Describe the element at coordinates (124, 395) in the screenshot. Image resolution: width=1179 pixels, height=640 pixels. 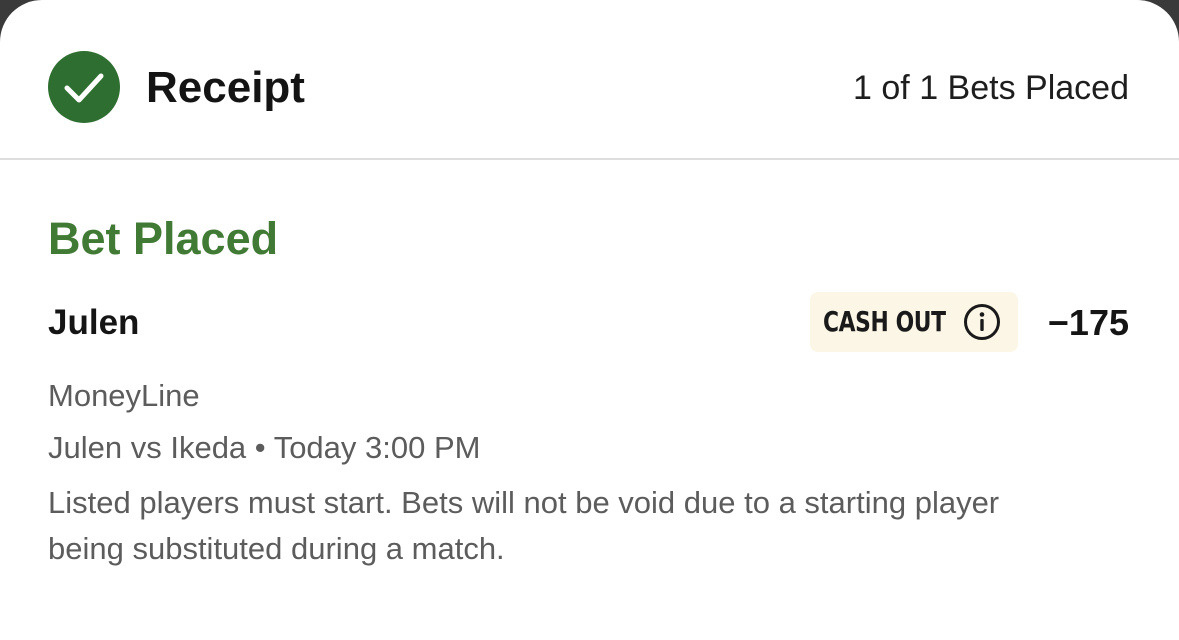
I see `bet-market: MoneyLine` at that location.